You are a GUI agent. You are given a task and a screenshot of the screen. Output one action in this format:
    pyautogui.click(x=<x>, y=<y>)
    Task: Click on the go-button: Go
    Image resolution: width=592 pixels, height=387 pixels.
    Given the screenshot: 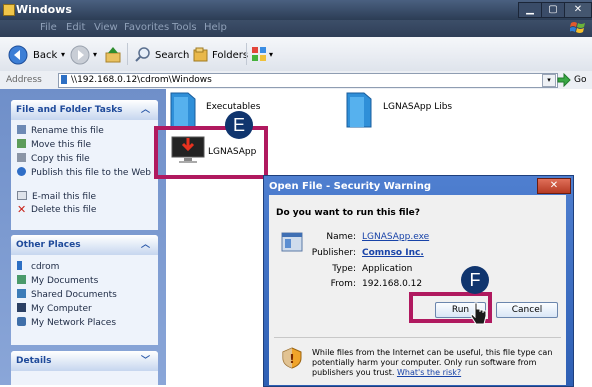 What is the action you would take?
    pyautogui.click(x=580, y=80)
    